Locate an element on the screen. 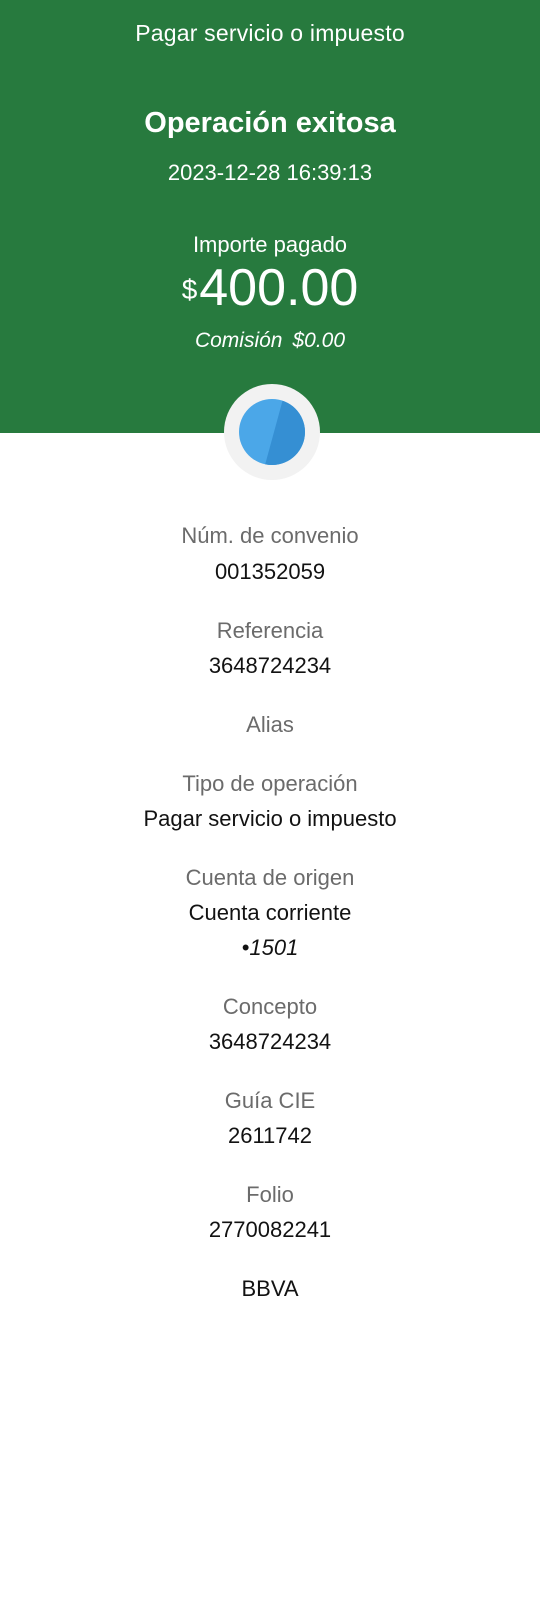 The width and height of the screenshot is (540, 1599). guia-cie-label: Guía CIE is located at coordinates (270, 1100).